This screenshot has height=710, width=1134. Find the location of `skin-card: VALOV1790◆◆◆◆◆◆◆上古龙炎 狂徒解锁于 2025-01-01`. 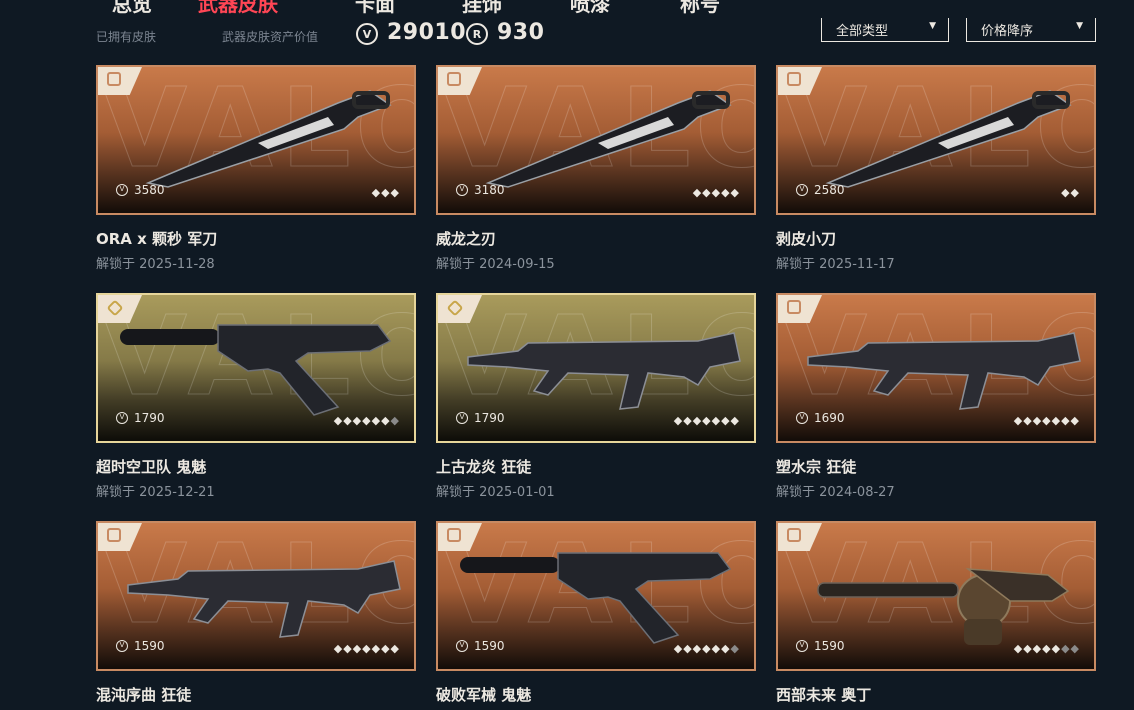

skin-card: VALOV1790◆◆◆◆◆◆◆上古龙炎 狂徒解锁于 2025-01-01 is located at coordinates (596, 396).